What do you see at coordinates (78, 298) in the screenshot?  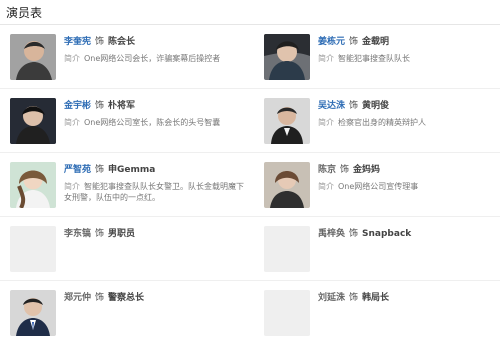 I see `actor-name: 郑元仲` at bounding box center [78, 298].